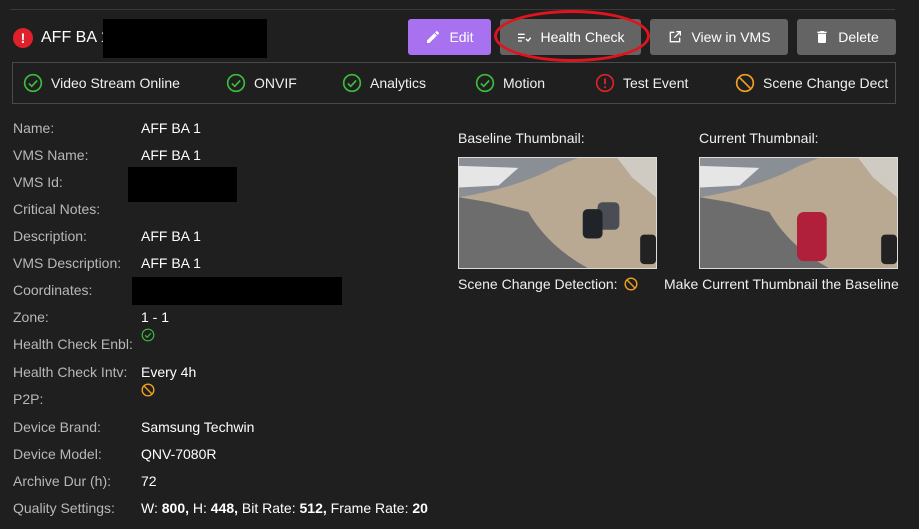 The height and width of the screenshot is (529, 919). What do you see at coordinates (182, 184) in the screenshot?
I see `redacted-vms-id` at bounding box center [182, 184].